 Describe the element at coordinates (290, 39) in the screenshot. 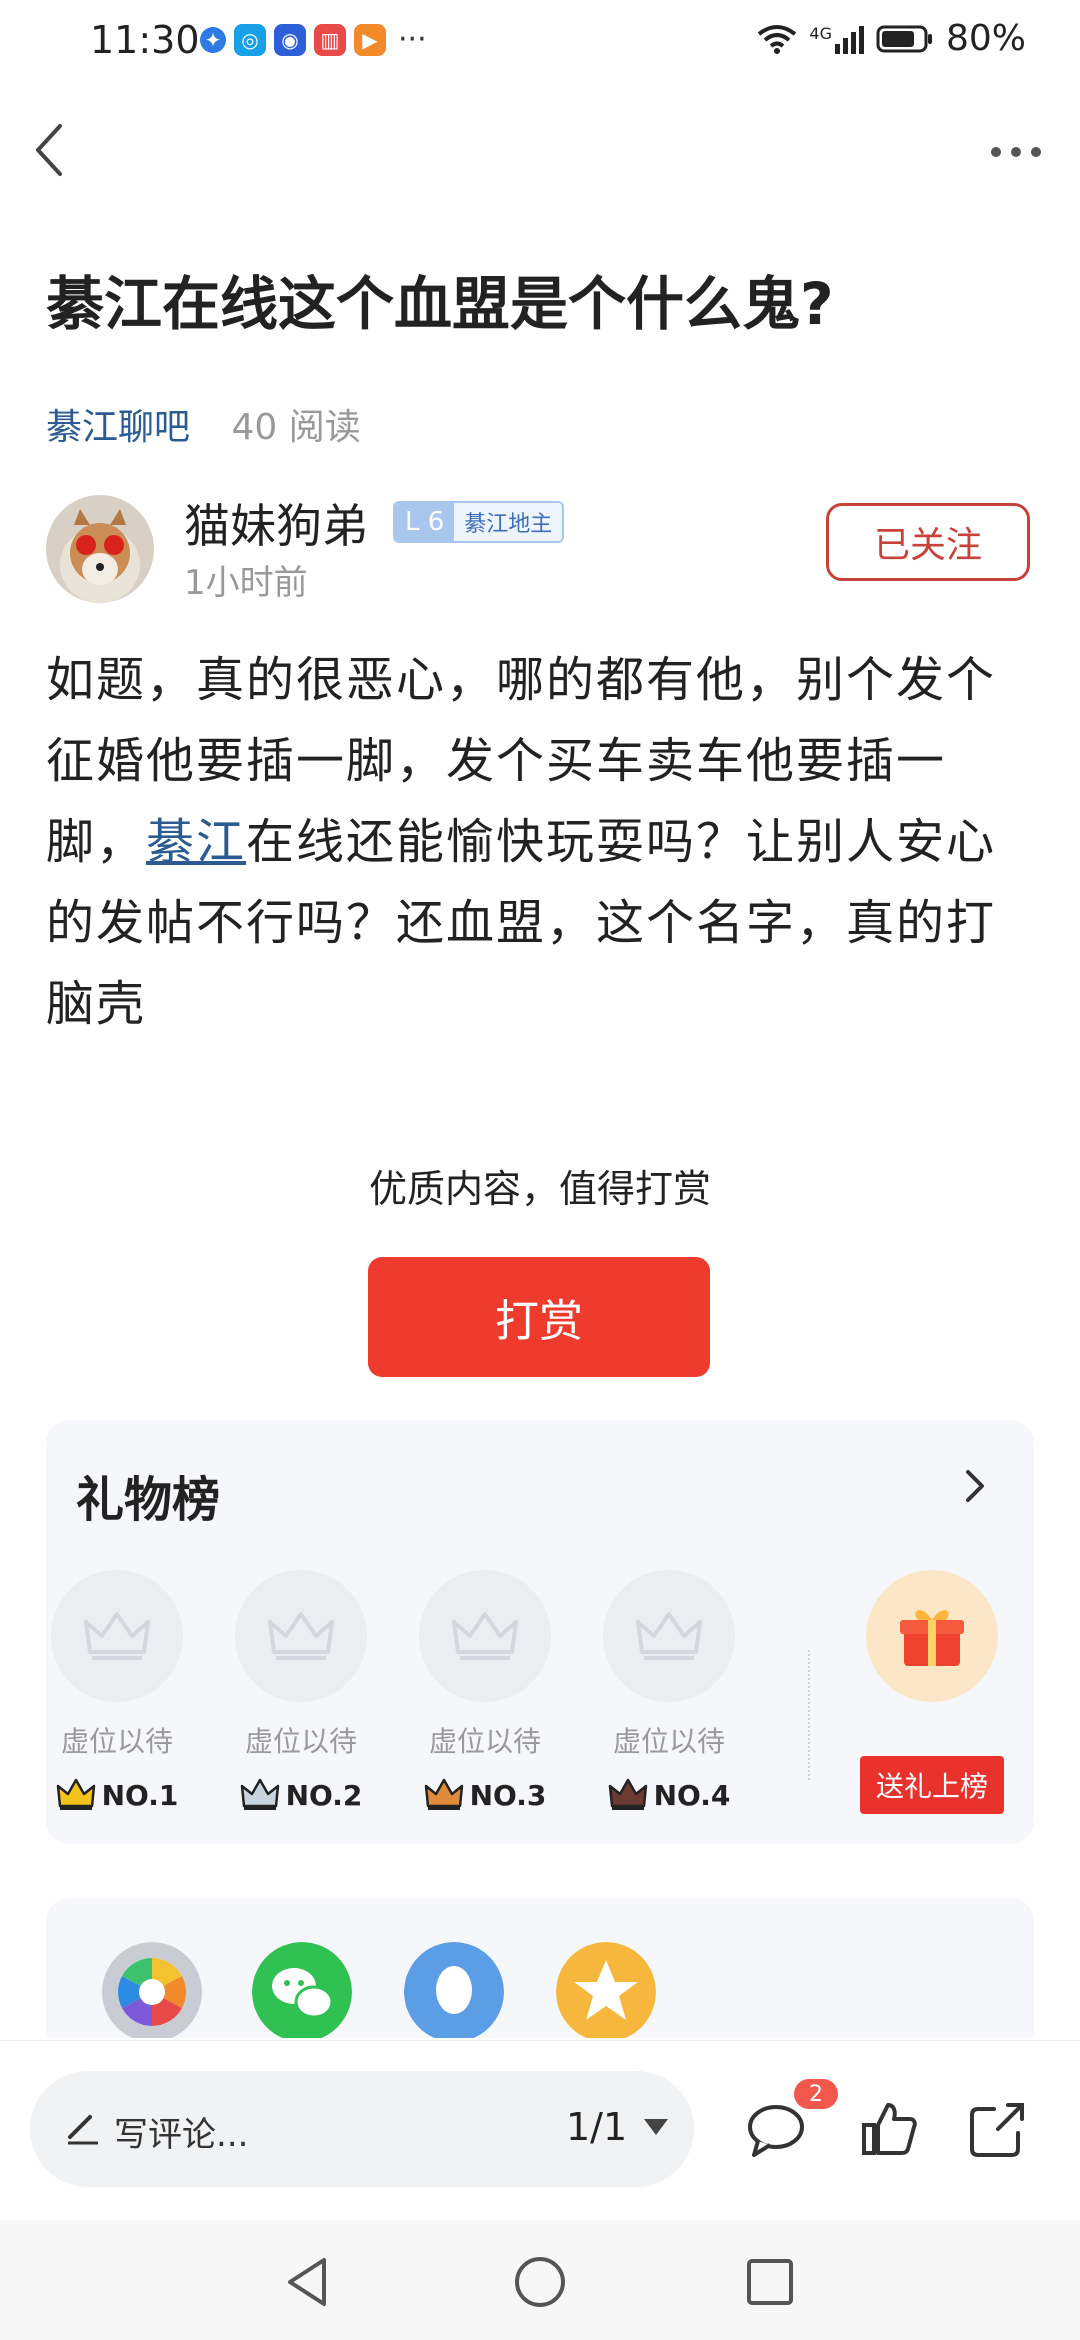

I see `bulb-app-icon: ◉` at that location.